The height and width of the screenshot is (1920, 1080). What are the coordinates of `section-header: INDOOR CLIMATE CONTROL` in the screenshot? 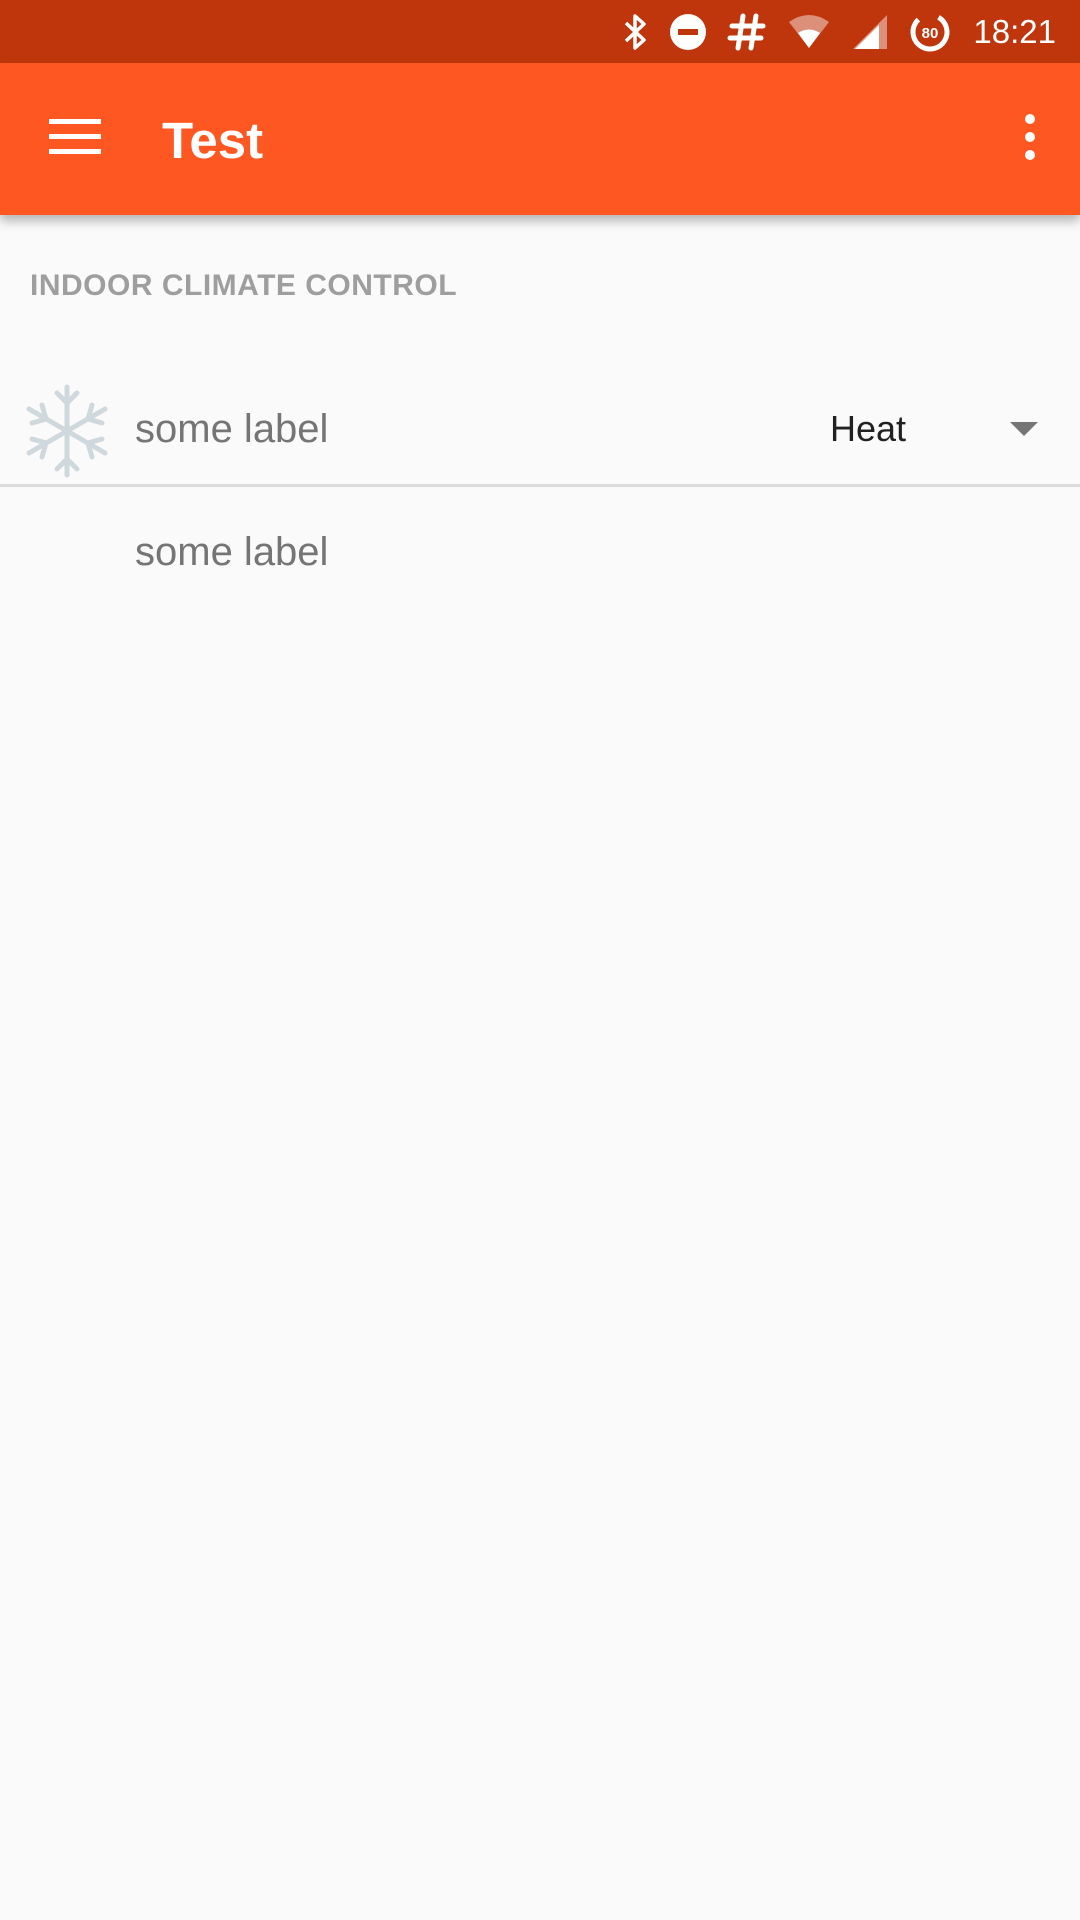 It's located at (244, 285).